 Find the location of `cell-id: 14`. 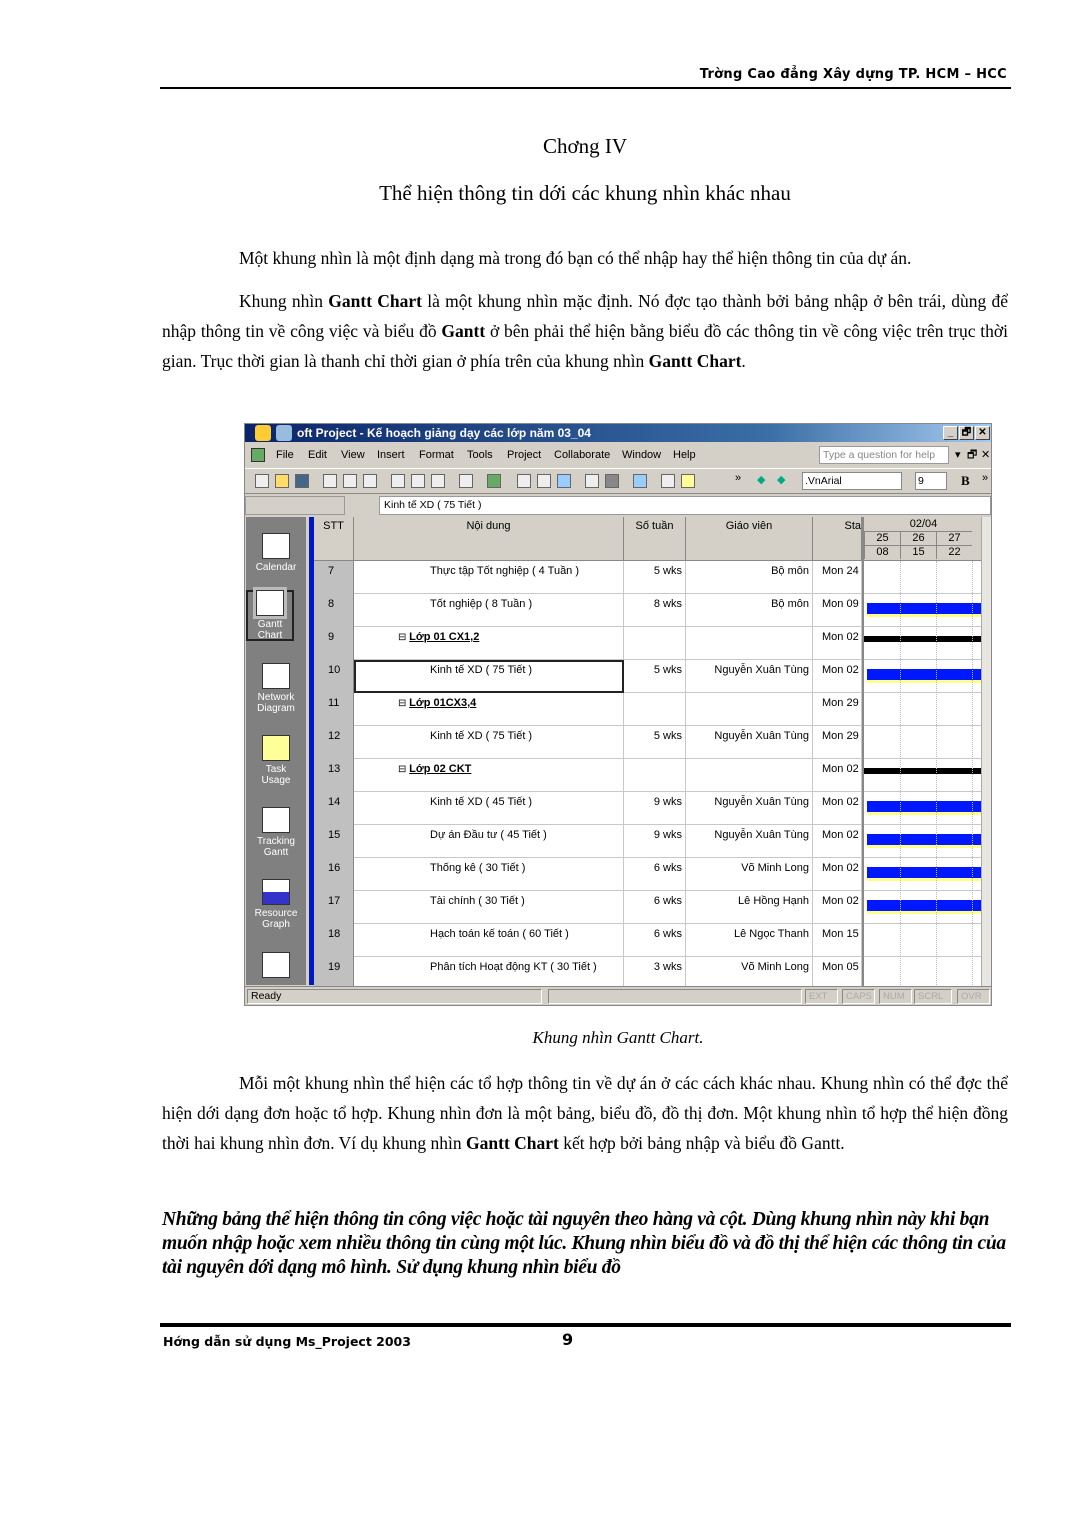

cell-id: 14 is located at coordinates (334, 808).